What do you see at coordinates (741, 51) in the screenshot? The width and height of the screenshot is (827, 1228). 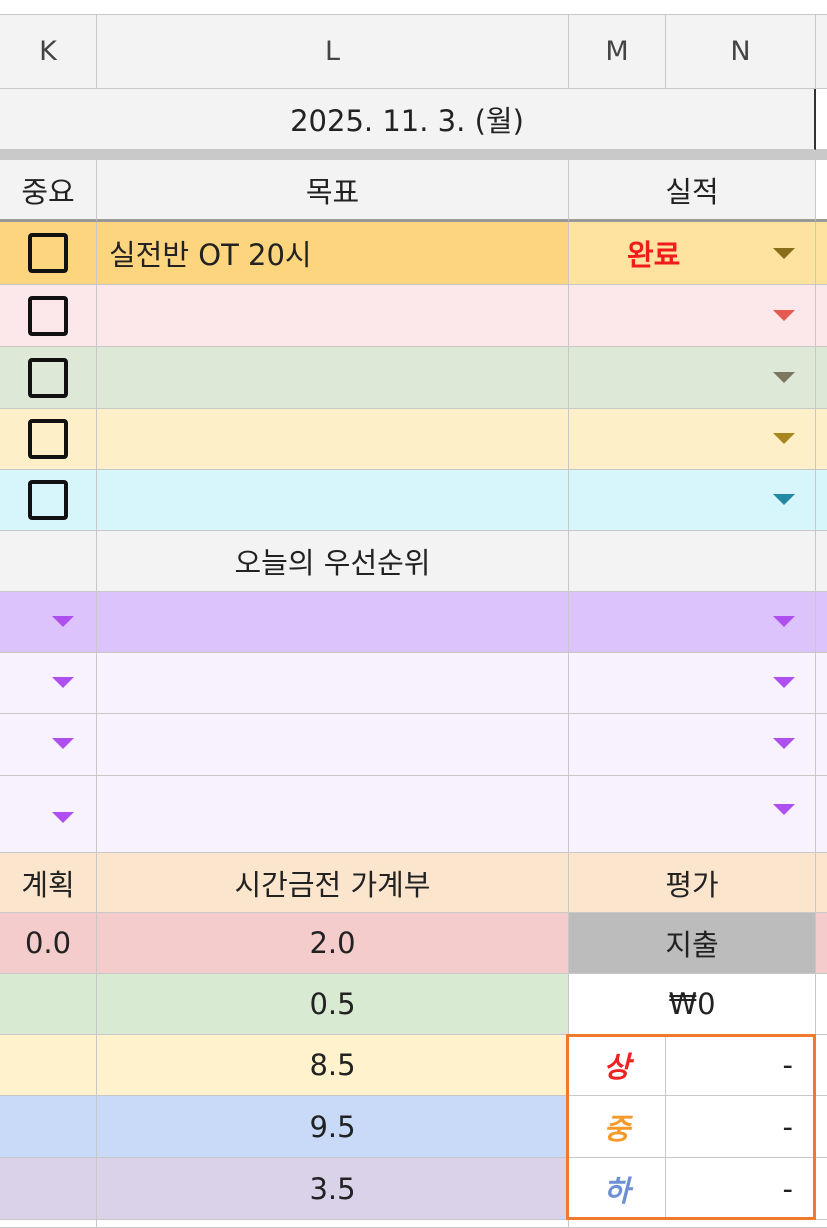 I see `column-header-n: N` at bounding box center [741, 51].